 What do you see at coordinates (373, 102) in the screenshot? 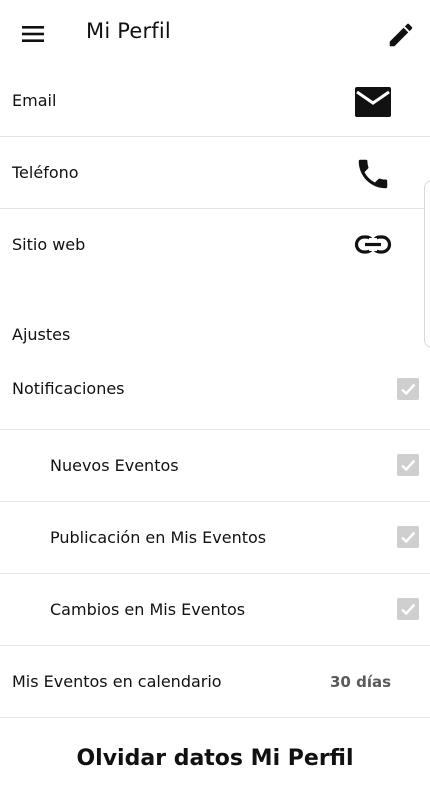
I see `email-icon` at bounding box center [373, 102].